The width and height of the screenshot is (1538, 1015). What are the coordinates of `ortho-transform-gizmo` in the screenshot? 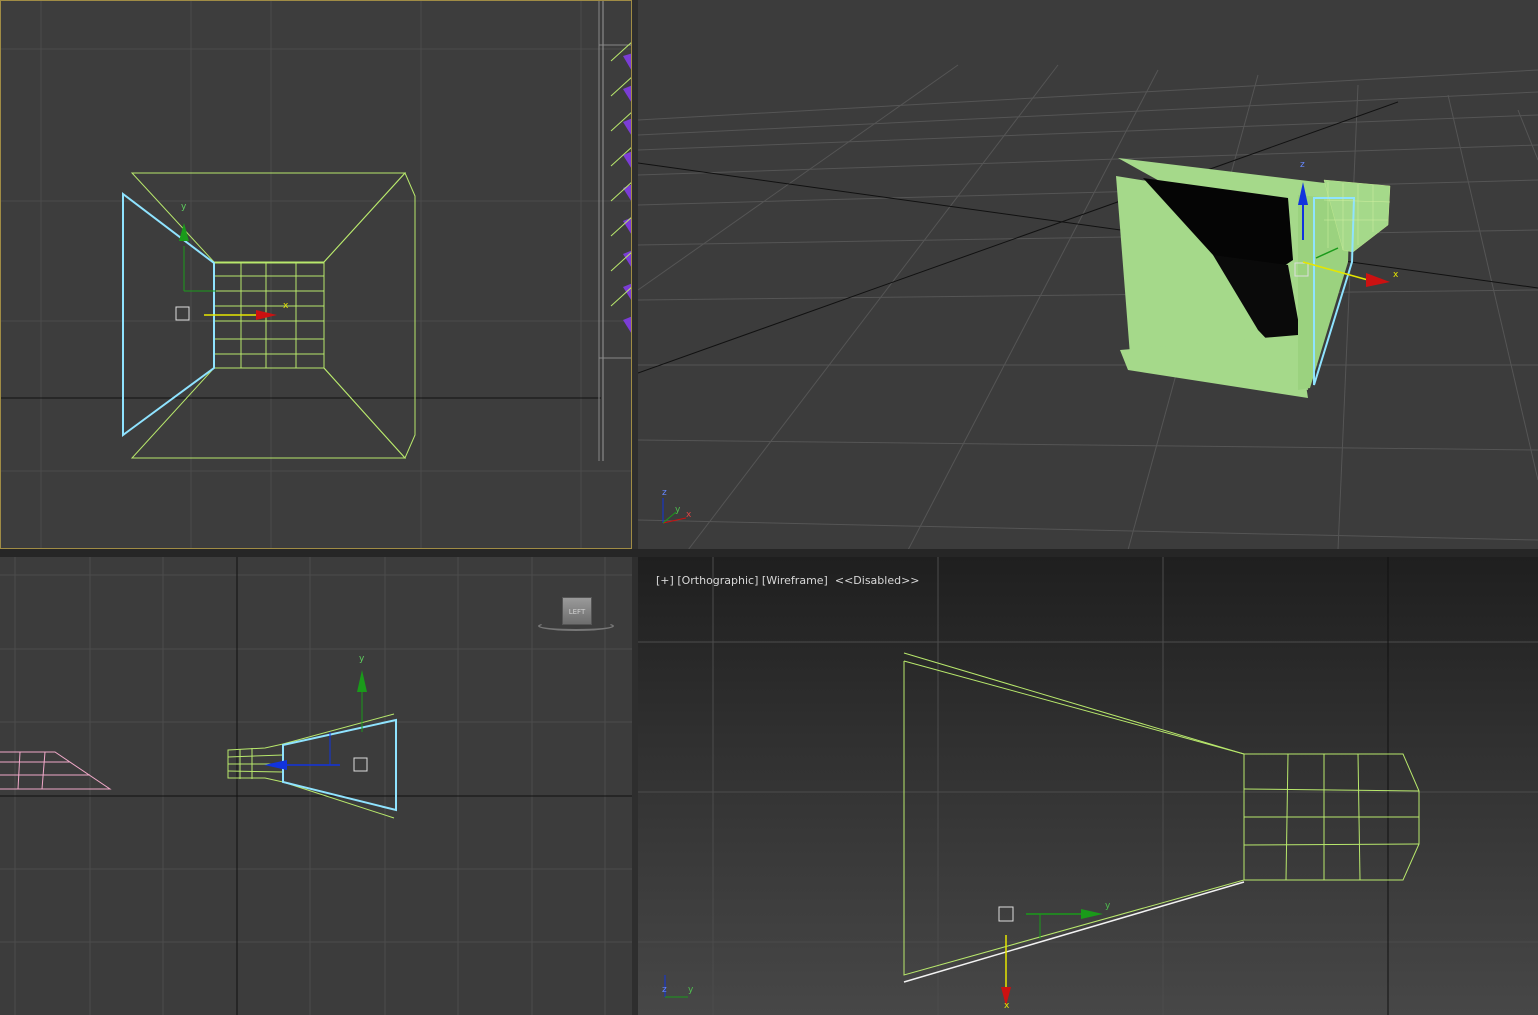 It's located at (1050, 956).